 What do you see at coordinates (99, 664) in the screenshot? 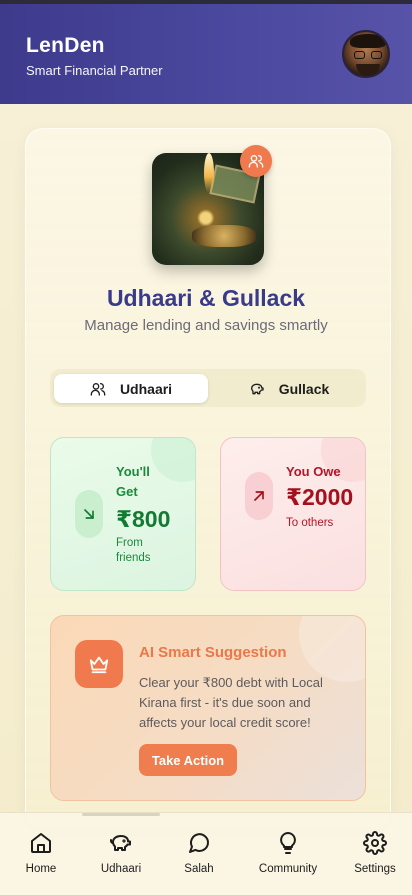
I see `crown-icon` at bounding box center [99, 664].